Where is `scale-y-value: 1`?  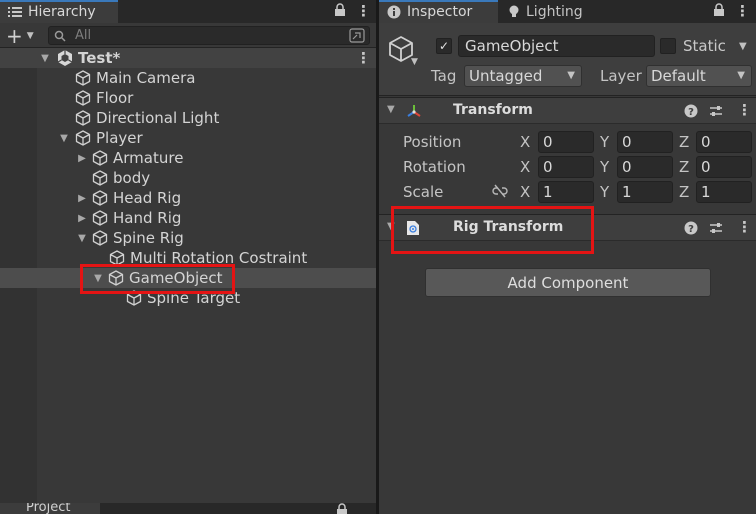
scale-y-value: 1 is located at coordinates (627, 192).